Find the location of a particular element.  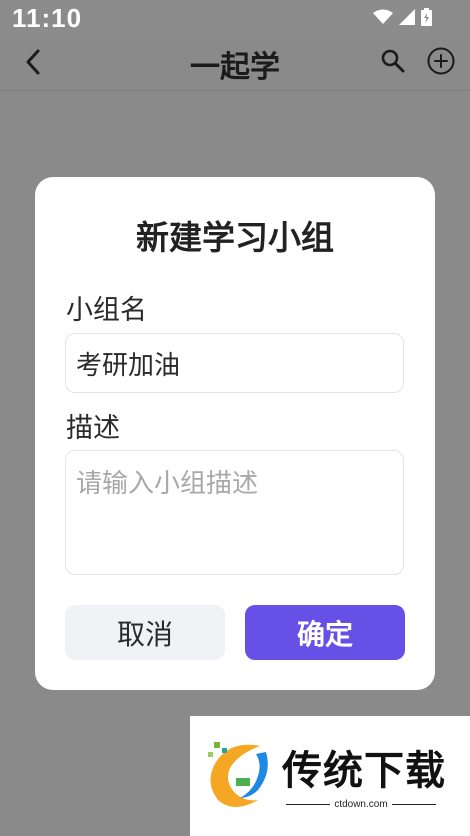

add-circle-icon is located at coordinates (441, 61).